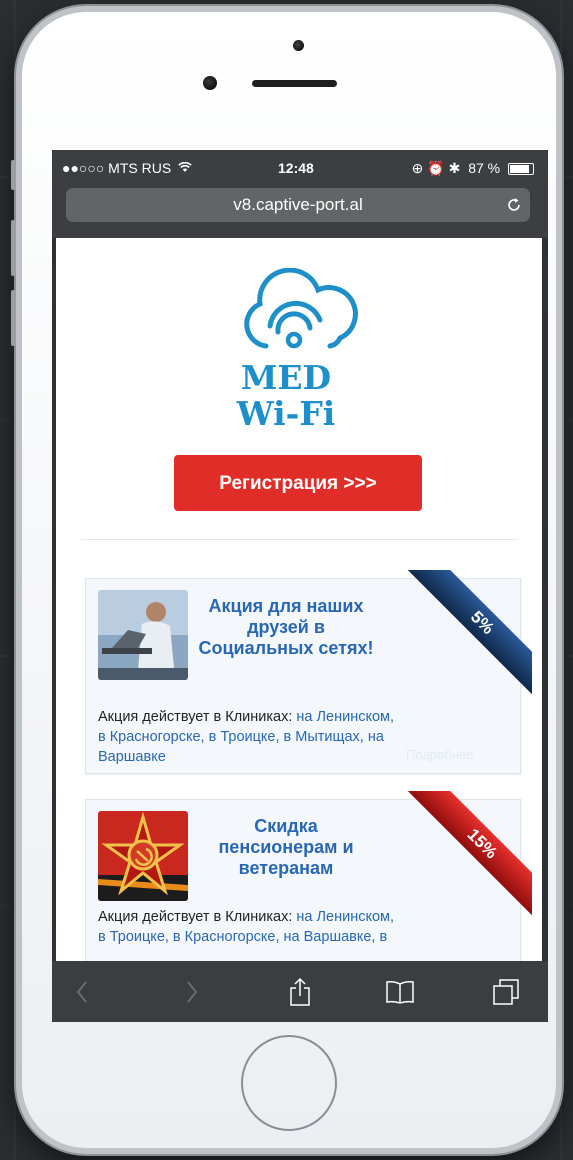 This screenshot has height=1160, width=573. Describe the element at coordinates (192, 991) in the screenshot. I see `forward-icon` at that location.